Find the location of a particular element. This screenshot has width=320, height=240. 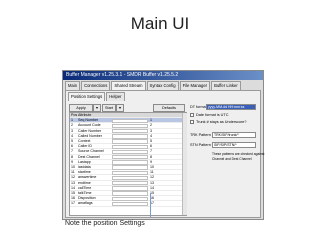

position-toolbar: Apply ▾ Start ▾ Defaults is located at coordinates (129, 108).